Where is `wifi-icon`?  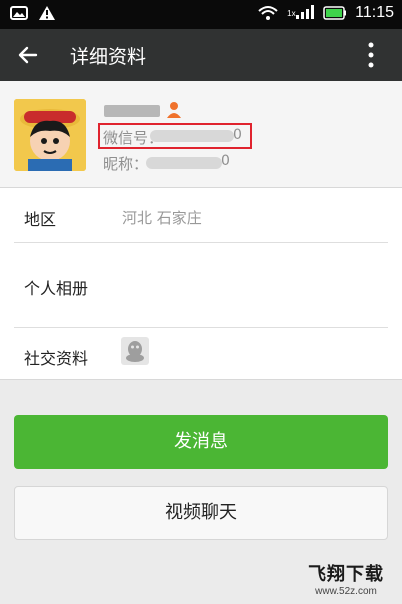 wifi-icon is located at coordinates (268, 13).